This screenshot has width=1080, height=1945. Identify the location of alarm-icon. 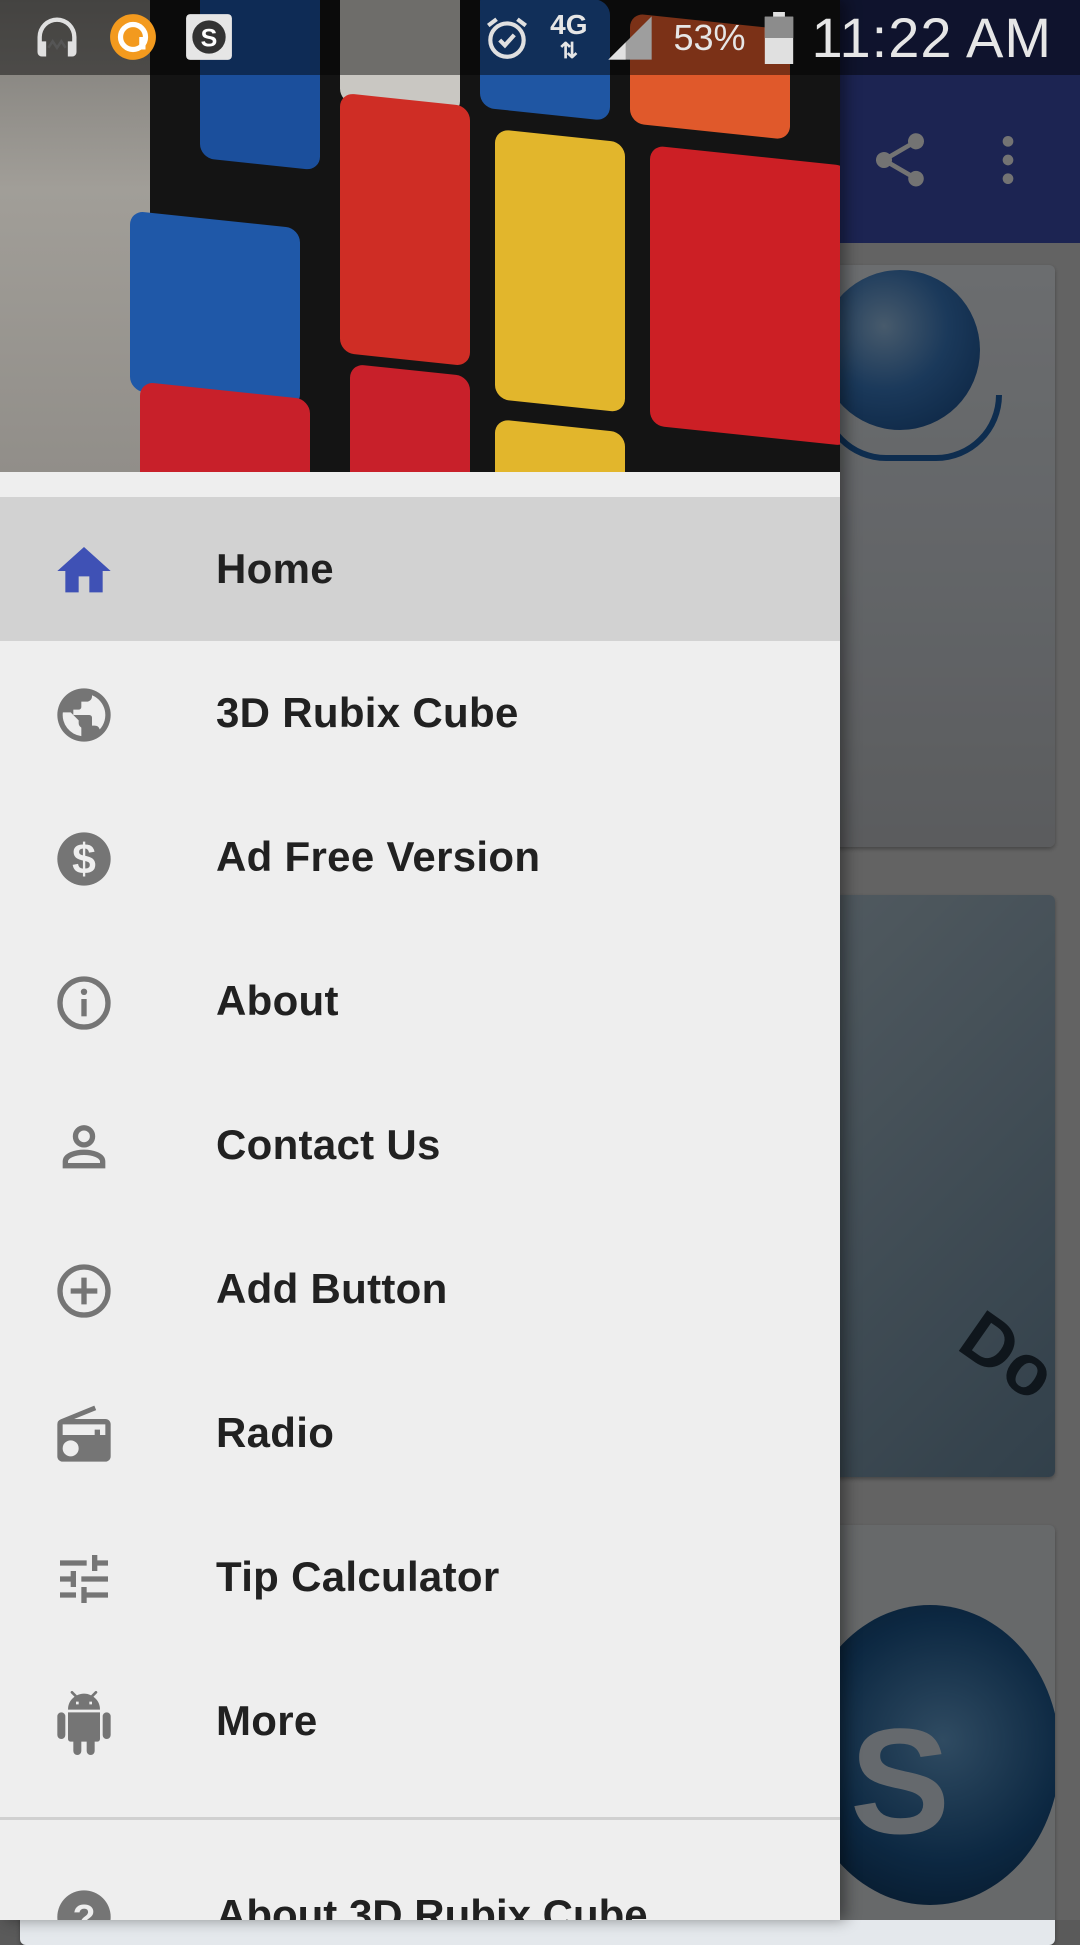
(507, 38).